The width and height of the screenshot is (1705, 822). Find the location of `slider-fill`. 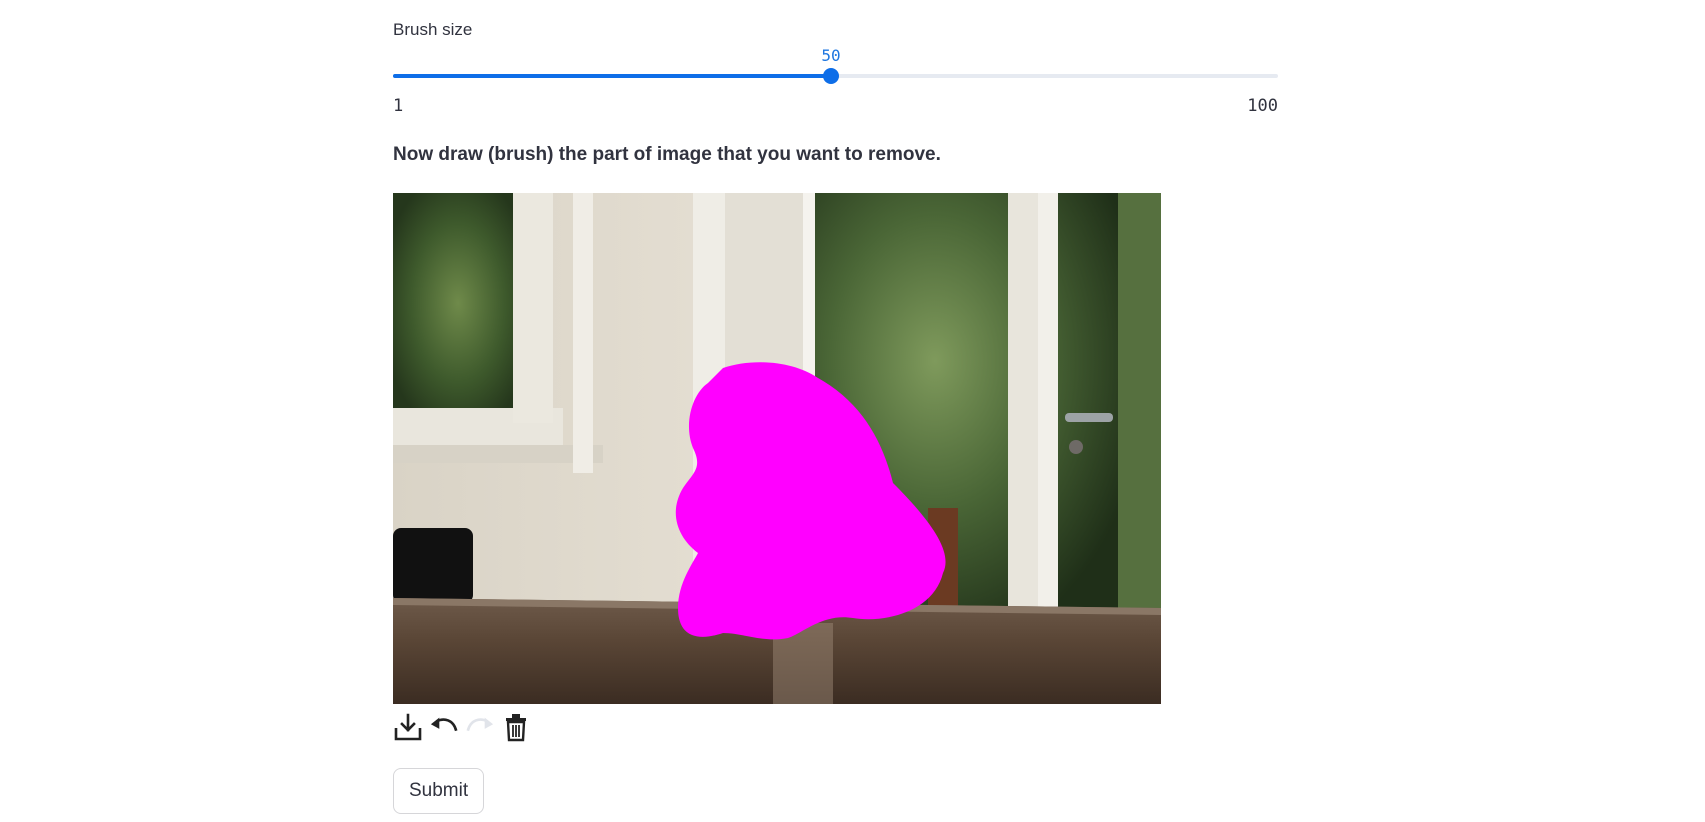

slider-fill is located at coordinates (612, 76).